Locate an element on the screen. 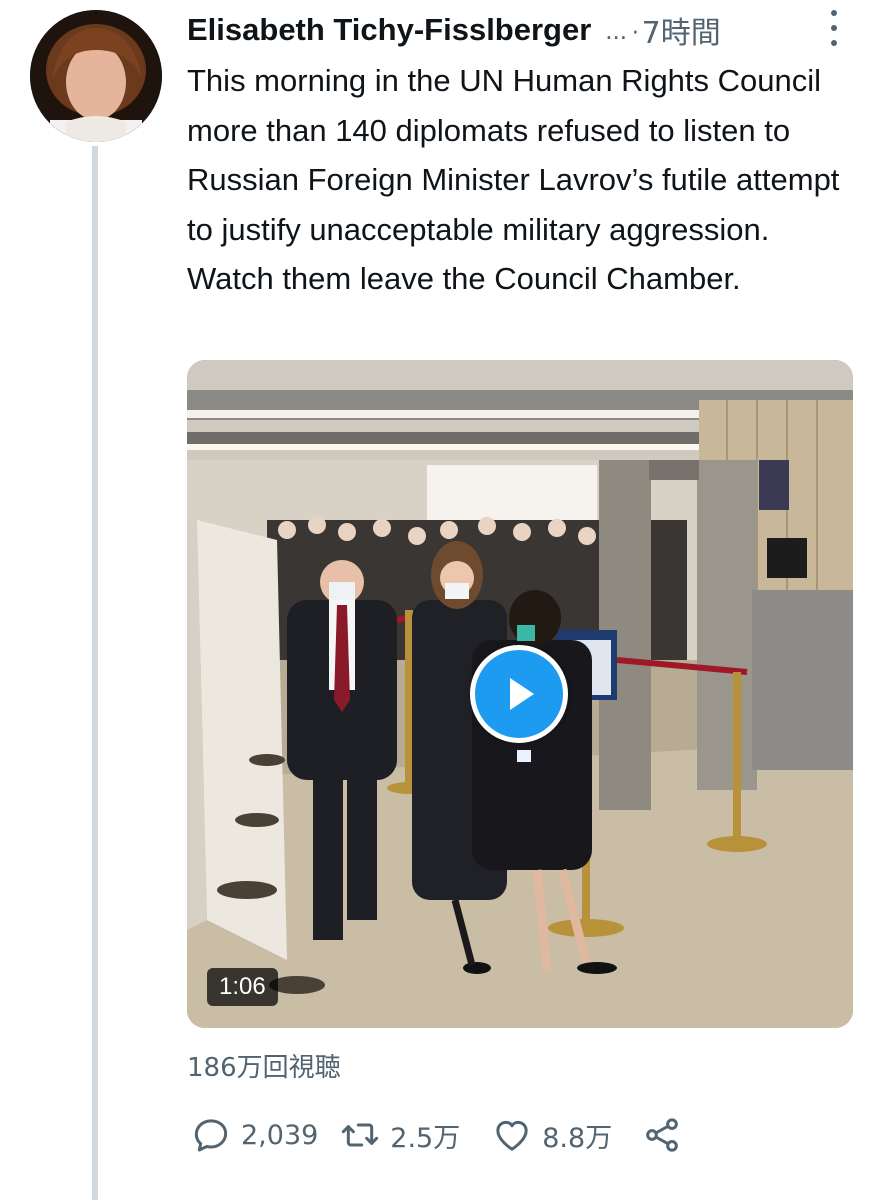 Image resolution: width=882 pixels, height=1200 pixels. reply-button: 2,039 is located at coordinates (254, 1135).